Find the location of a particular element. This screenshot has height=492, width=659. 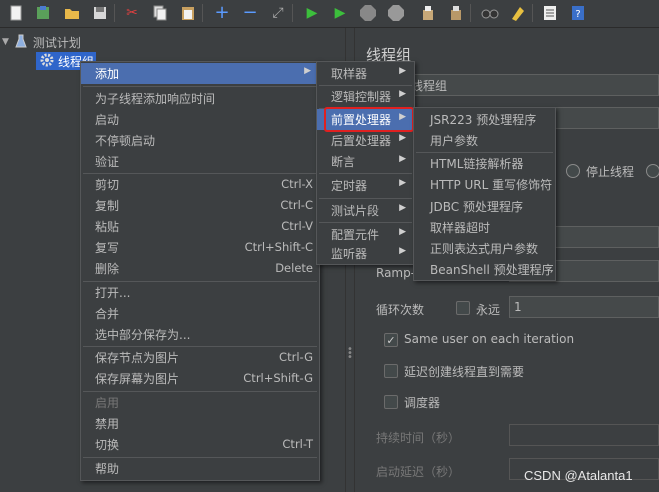

submenu-item-jsr223-preprocessor: JSR223 预处理程序 is located at coordinates (484, 119).